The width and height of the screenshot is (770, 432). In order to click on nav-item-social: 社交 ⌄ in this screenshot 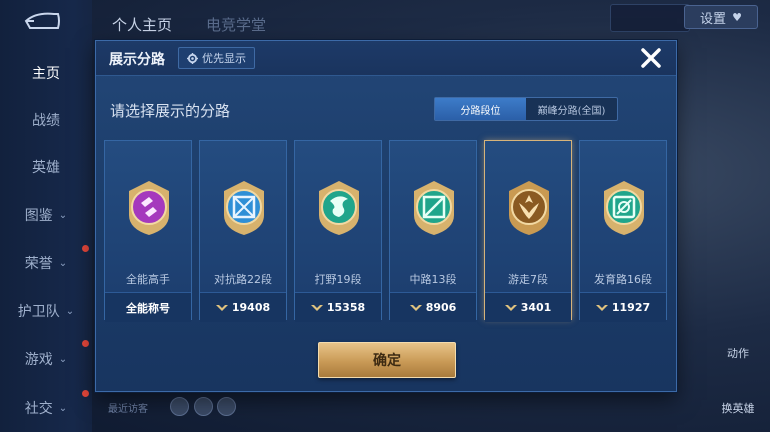, I will do `click(46, 408)`.